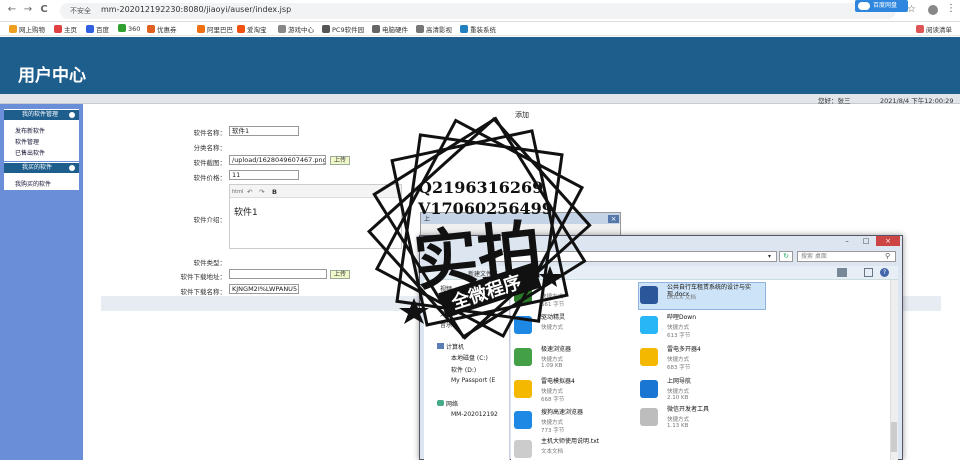 This screenshot has width=960, height=460. I want to click on greeting-text: 您好：张三, so click(834, 101).